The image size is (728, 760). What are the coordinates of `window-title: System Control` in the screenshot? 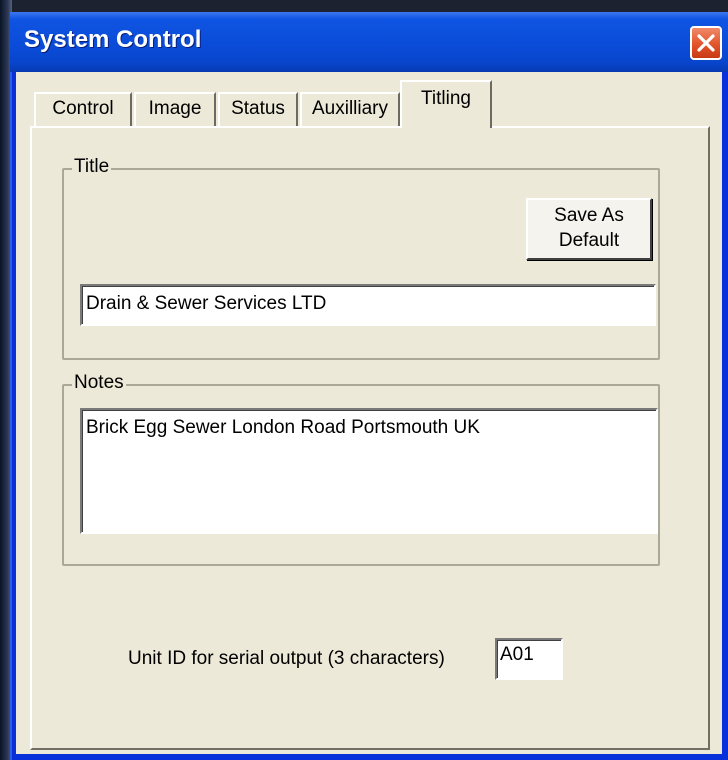 It's located at (113, 39).